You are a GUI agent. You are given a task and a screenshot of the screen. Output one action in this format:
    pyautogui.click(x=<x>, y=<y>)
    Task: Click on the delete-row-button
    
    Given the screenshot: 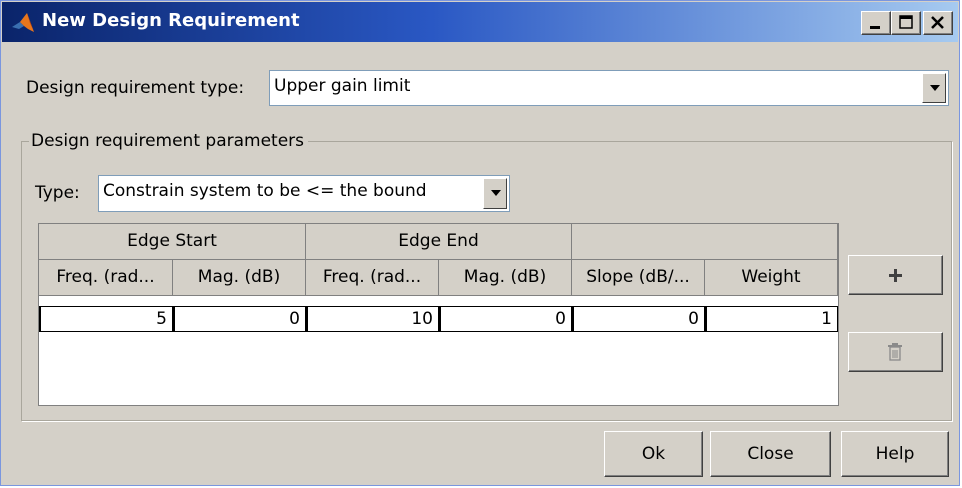 What is the action you would take?
    pyautogui.click(x=895, y=352)
    